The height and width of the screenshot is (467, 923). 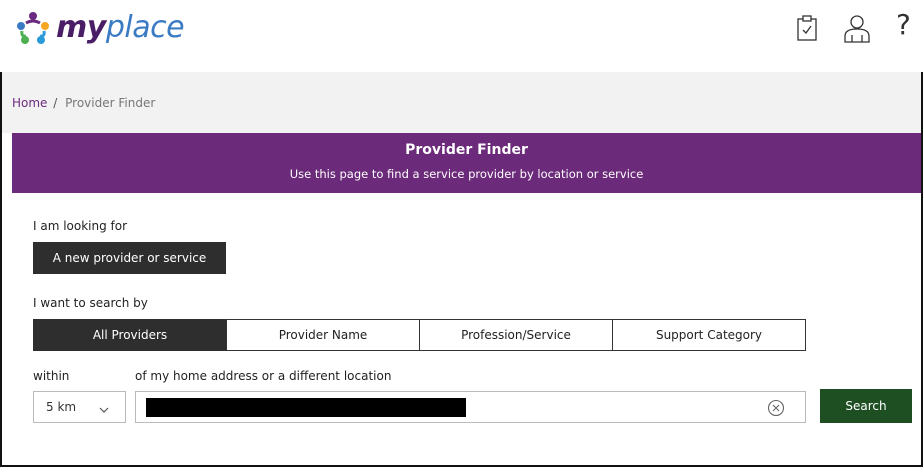 What do you see at coordinates (145, 27) in the screenshot?
I see `logo-place-text: place` at bounding box center [145, 27].